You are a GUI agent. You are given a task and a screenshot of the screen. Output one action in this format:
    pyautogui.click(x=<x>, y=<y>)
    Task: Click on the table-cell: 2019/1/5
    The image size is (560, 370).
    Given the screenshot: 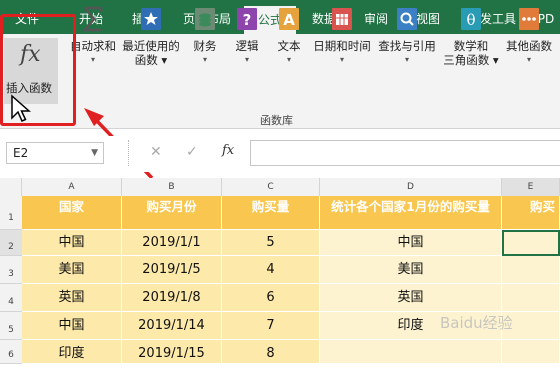 What is the action you would take?
    pyautogui.click(x=172, y=270)
    